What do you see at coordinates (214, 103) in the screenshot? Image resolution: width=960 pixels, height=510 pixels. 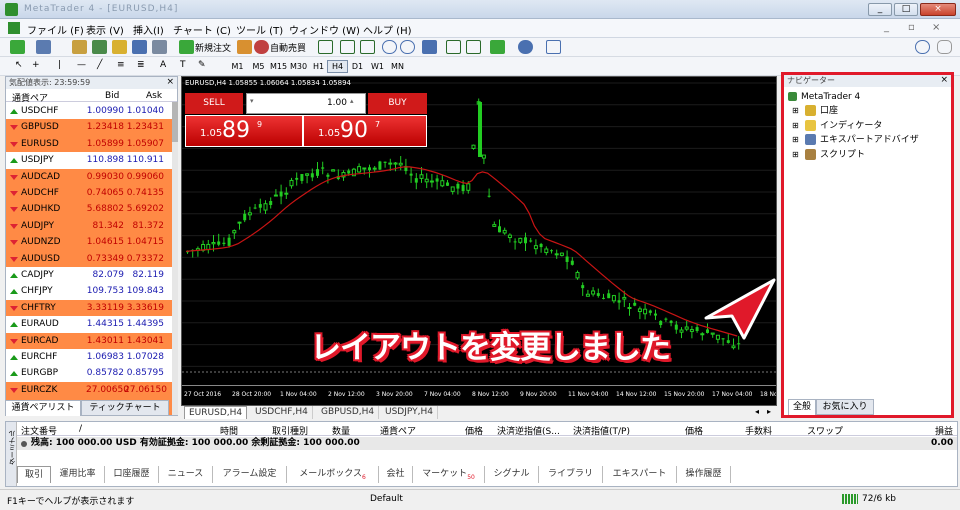 I see `sell-button: SELL` at bounding box center [214, 103].